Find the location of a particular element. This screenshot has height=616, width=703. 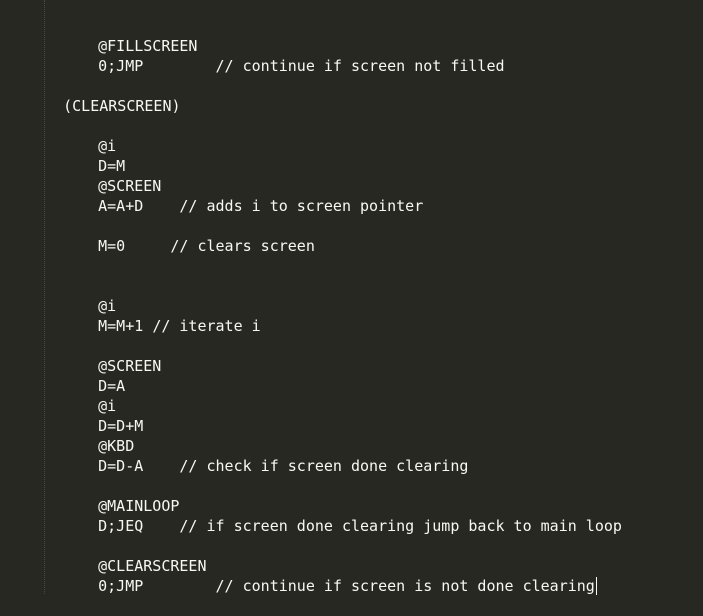

code-line: @FILLSCREEN is located at coordinates (129, 35).